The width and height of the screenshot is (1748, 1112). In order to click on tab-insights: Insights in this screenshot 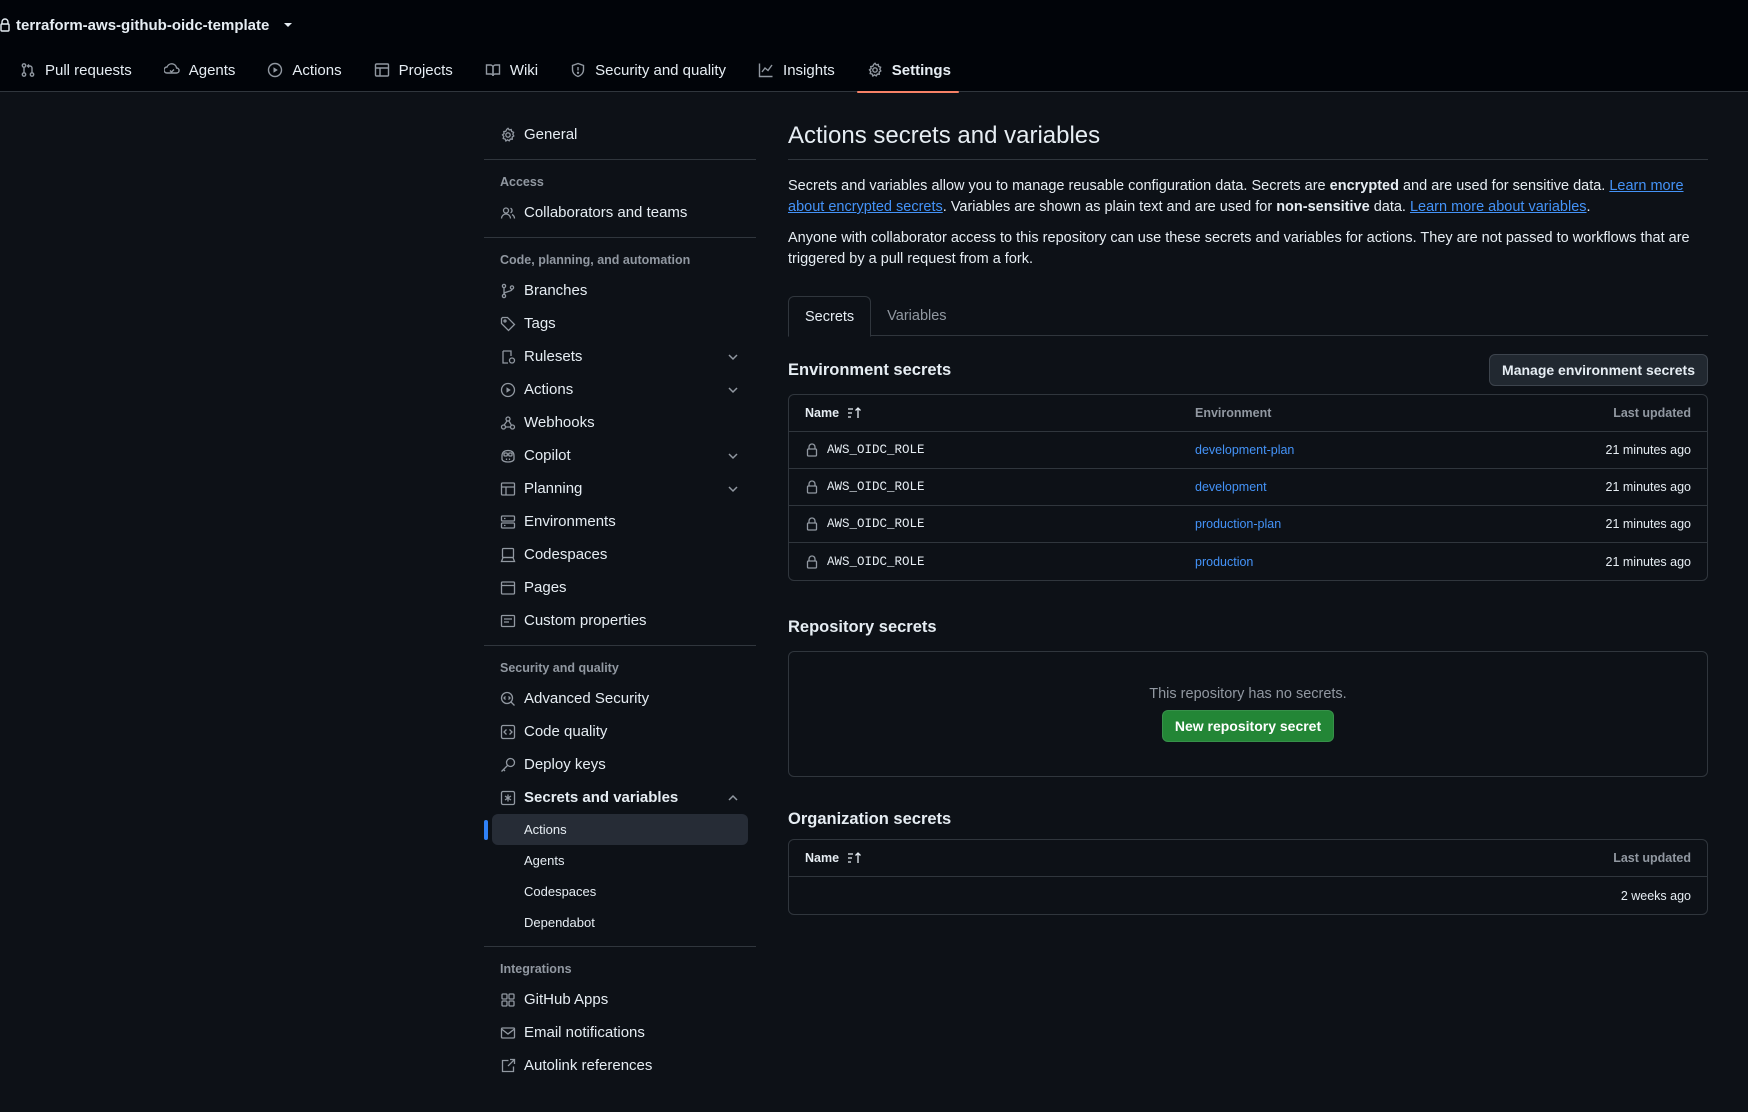, I will do `click(792, 70)`.